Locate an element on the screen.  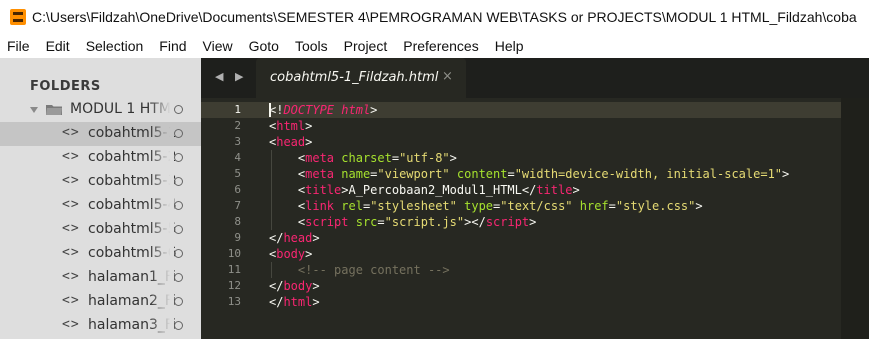
menu-help: Help is located at coordinates (509, 46).